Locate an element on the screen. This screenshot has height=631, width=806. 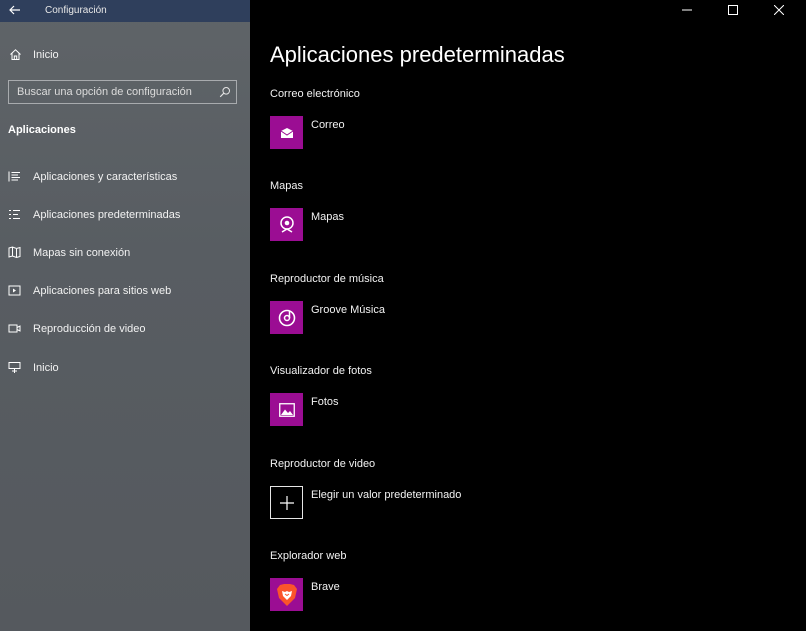
search-input is located at coordinates (109, 92).